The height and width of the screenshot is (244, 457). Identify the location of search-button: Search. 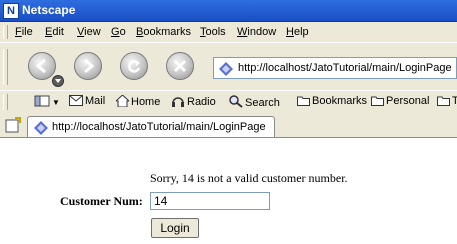
(254, 102).